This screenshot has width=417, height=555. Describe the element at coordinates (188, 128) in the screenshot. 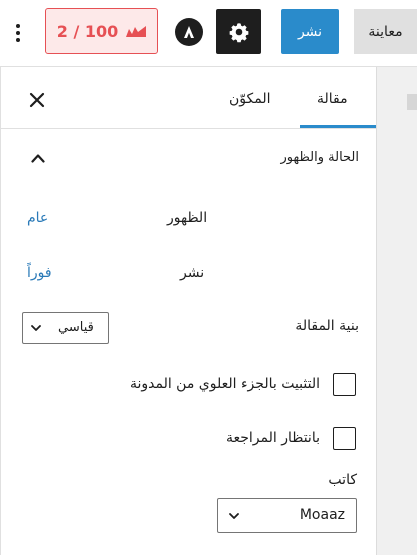

I see `tabs-divider` at that location.